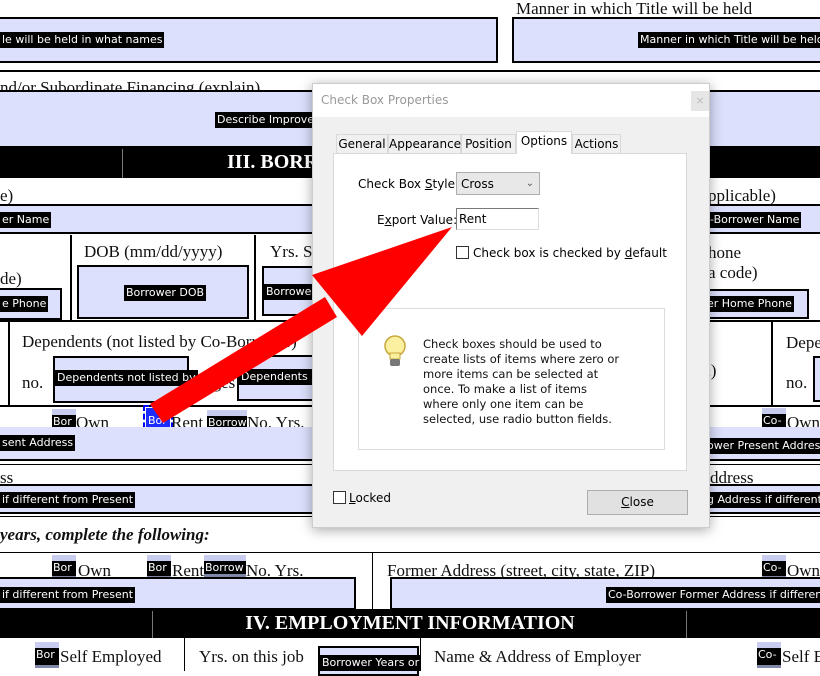  I want to click on yrs-school-field-label: Borrower, so click(291, 292).